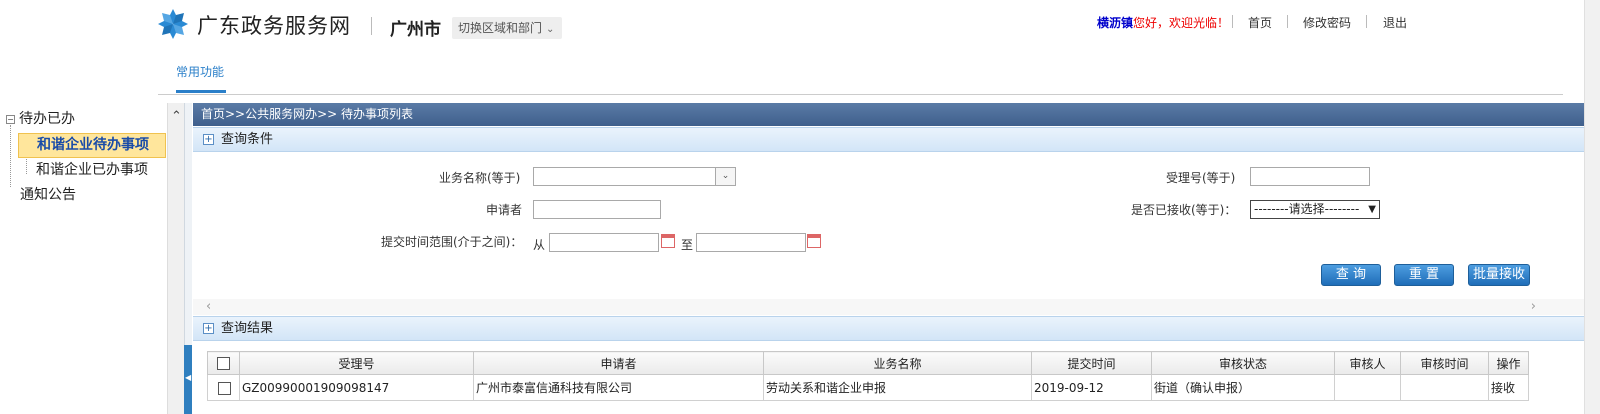  I want to click on column-header: 受理号, so click(356, 363).